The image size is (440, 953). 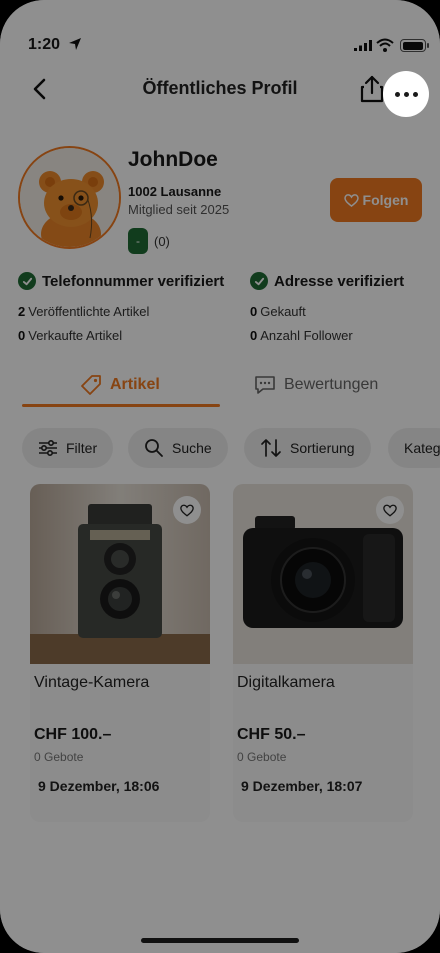 I want to click on more-dots-icon, so click(x=397, y=94).